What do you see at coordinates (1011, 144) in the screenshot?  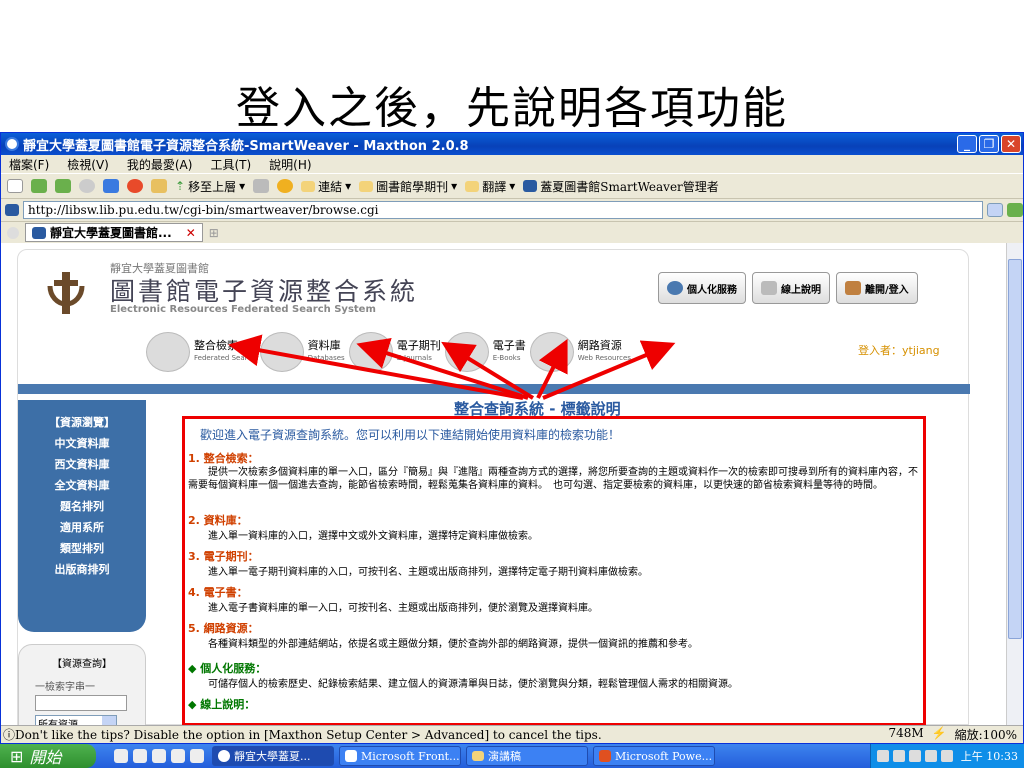 I see `close-button: ✕` at bounding box center [1011, 144].